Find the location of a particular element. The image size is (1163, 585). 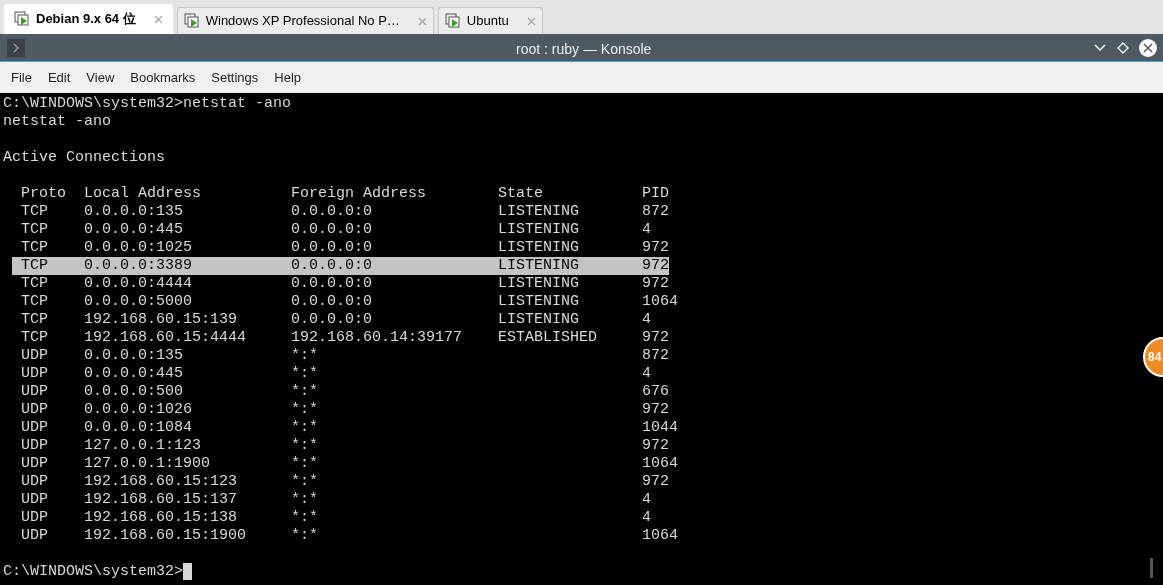

table-cell: 0.0.0.0:1026 is located at coordinates (138, 409).